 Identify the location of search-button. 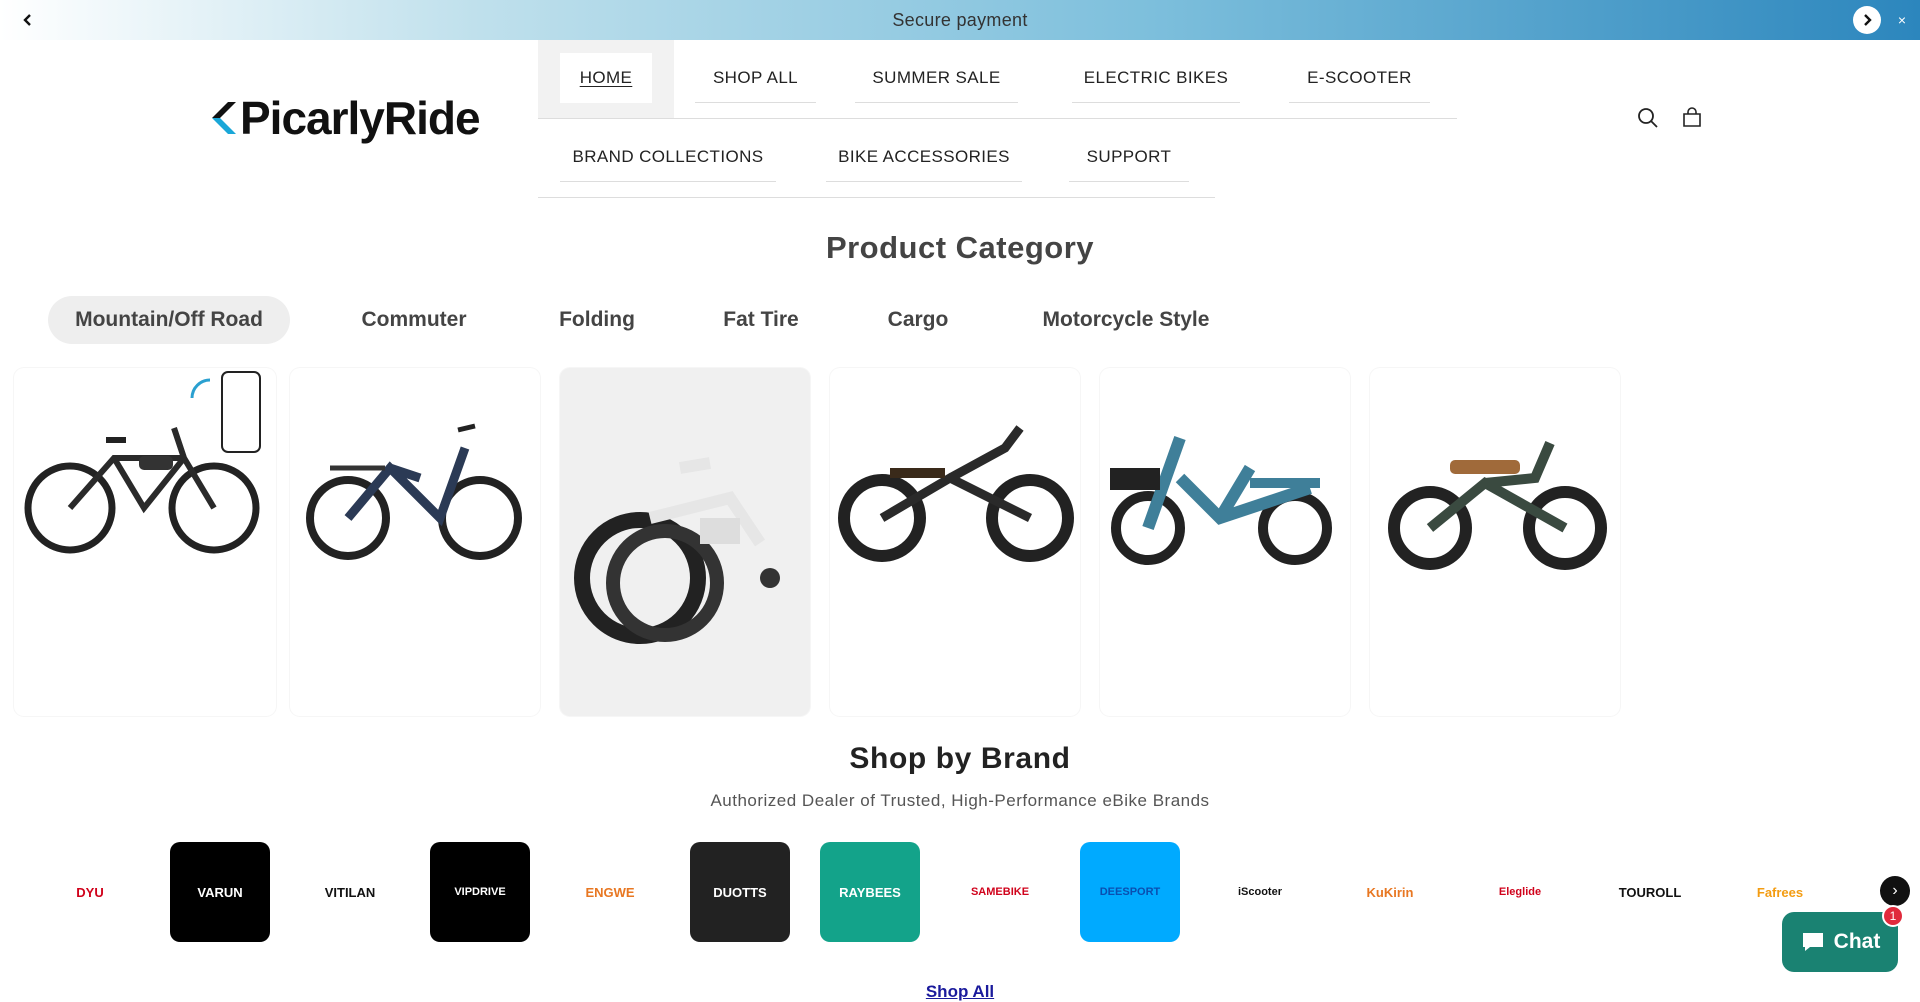
(1648, 118).